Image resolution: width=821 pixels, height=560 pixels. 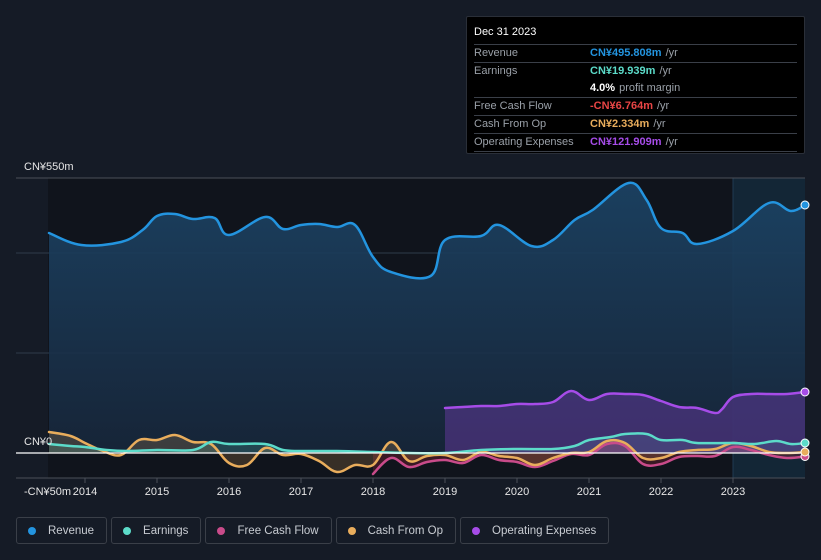 I want to click on tooltip-label: Revenue, so click(x=496, y=53).